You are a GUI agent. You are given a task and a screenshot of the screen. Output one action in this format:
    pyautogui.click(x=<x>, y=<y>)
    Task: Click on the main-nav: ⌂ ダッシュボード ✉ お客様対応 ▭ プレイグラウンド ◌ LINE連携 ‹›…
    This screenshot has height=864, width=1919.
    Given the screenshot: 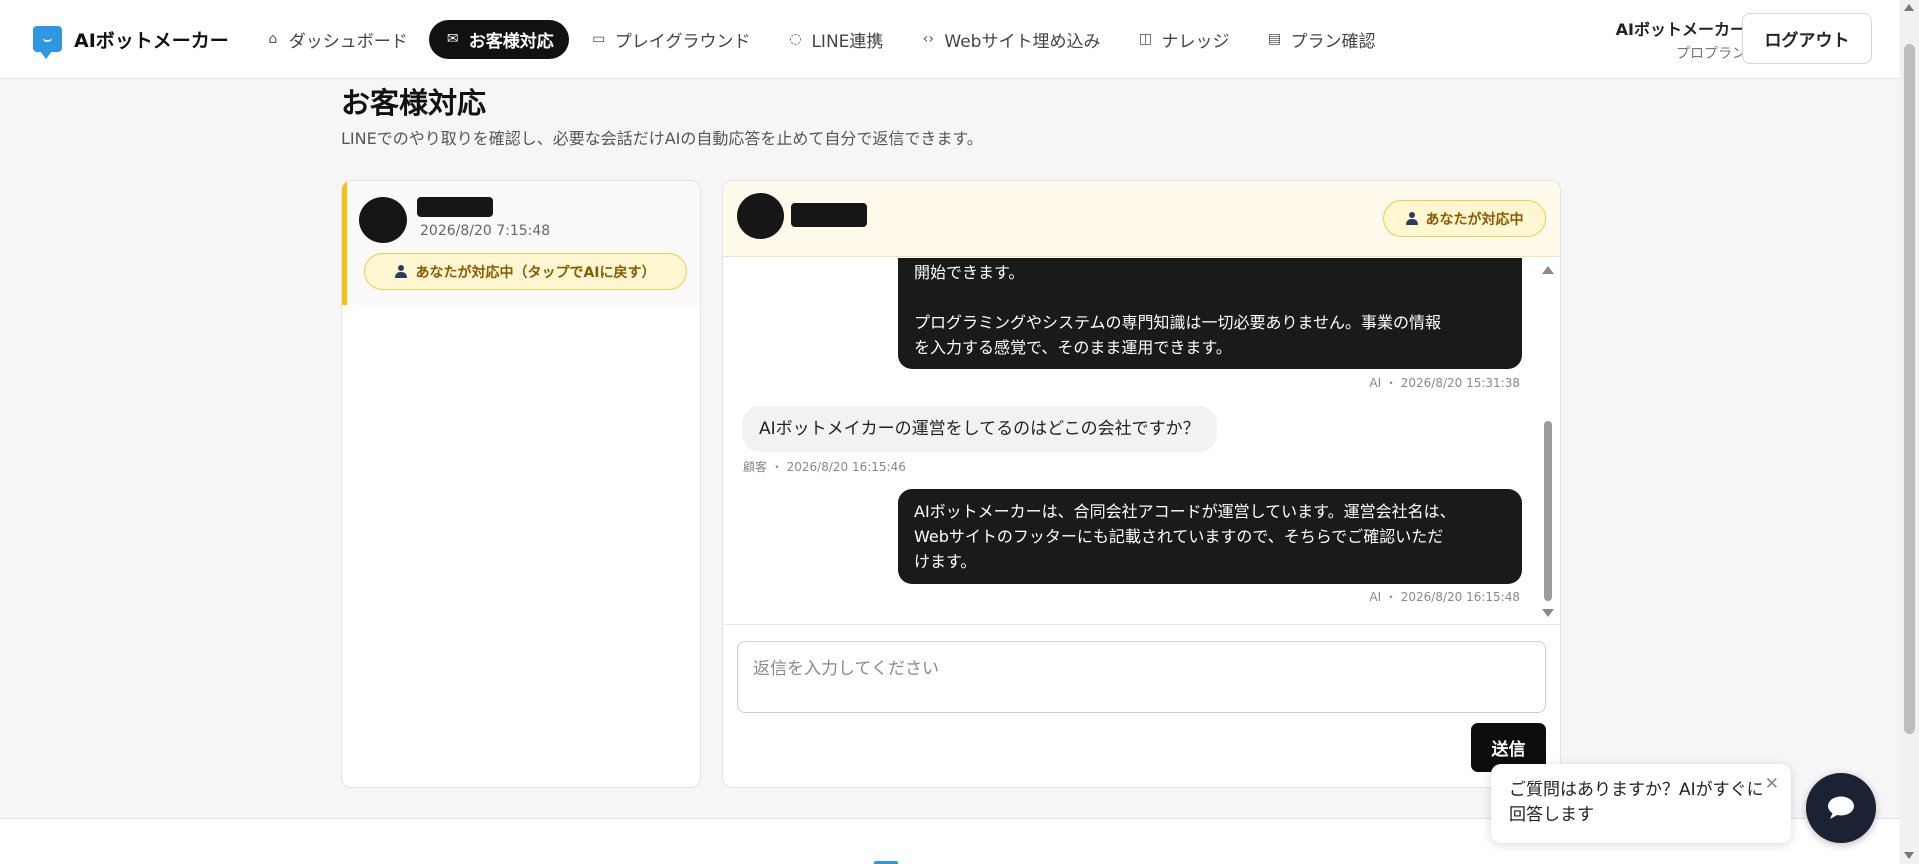 What is the action you would take?
    pyautogui.click(x=823, y=39)
    